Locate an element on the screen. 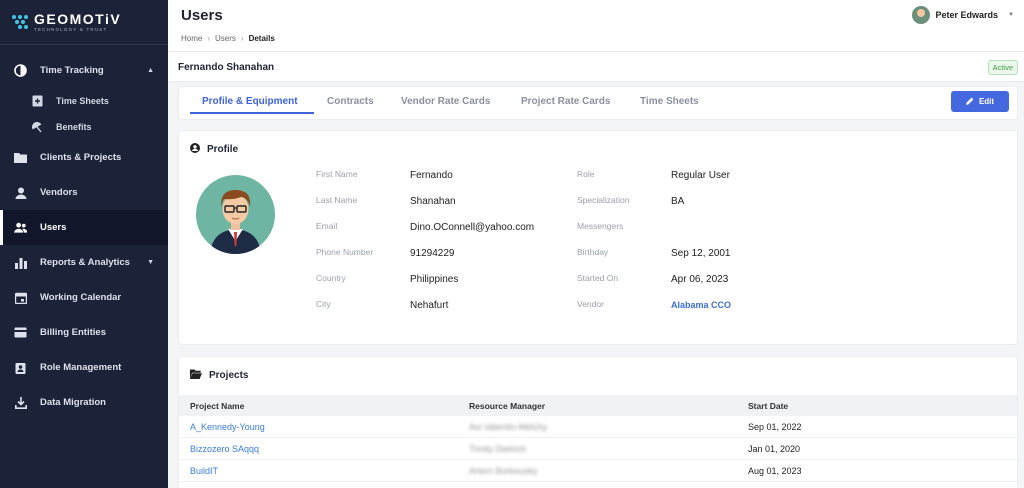 Image resolution: width=1024 pixels, height=488 pixels. sidebar-item-label: Reports & Analytics is located at coordinates (85, 262).